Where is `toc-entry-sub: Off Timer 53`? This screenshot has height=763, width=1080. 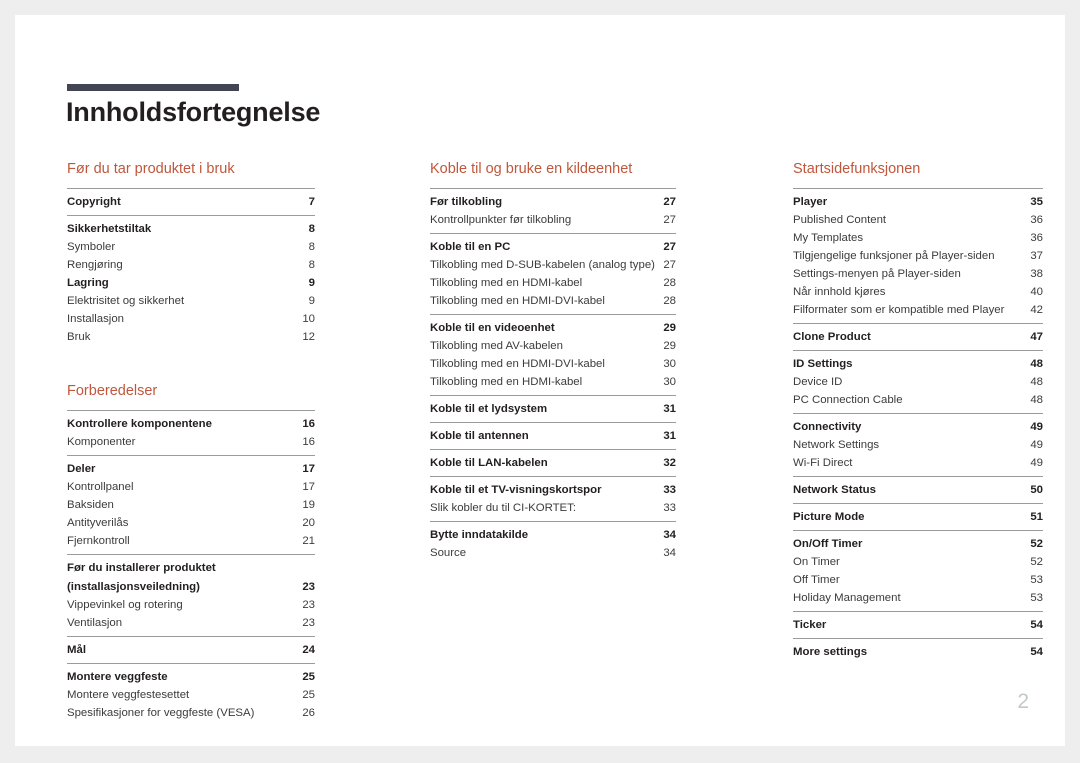
toc-entry-sub: Off Timer 53 is located at coordinates (918, 580).